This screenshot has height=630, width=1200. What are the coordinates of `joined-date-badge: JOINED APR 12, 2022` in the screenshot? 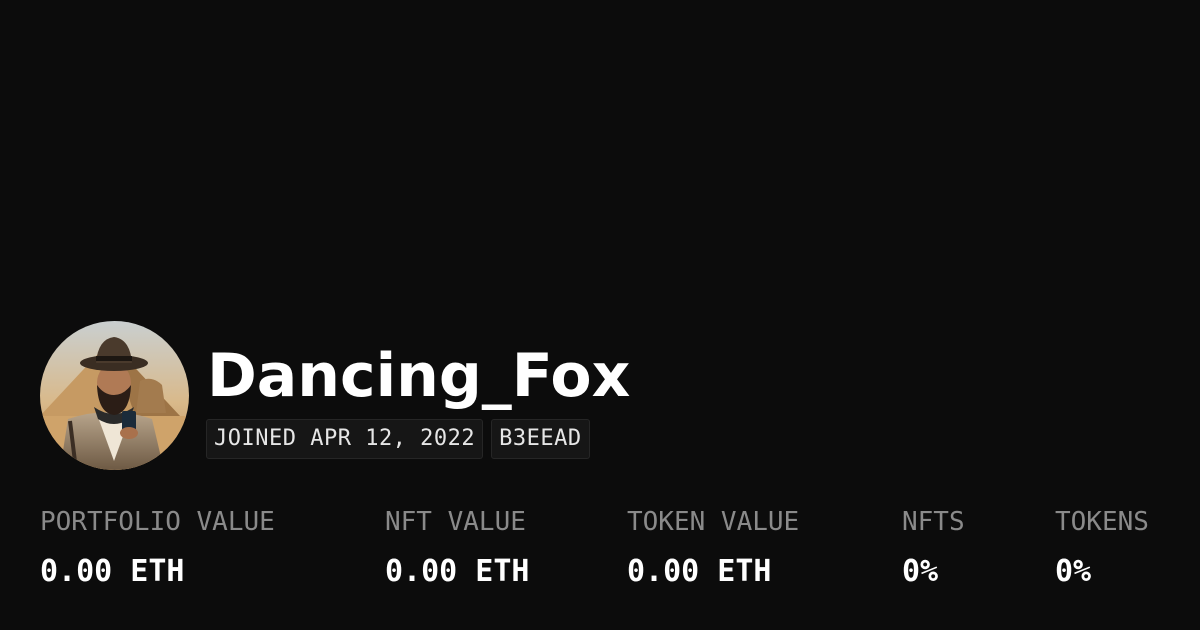 It's located at (345, 439).